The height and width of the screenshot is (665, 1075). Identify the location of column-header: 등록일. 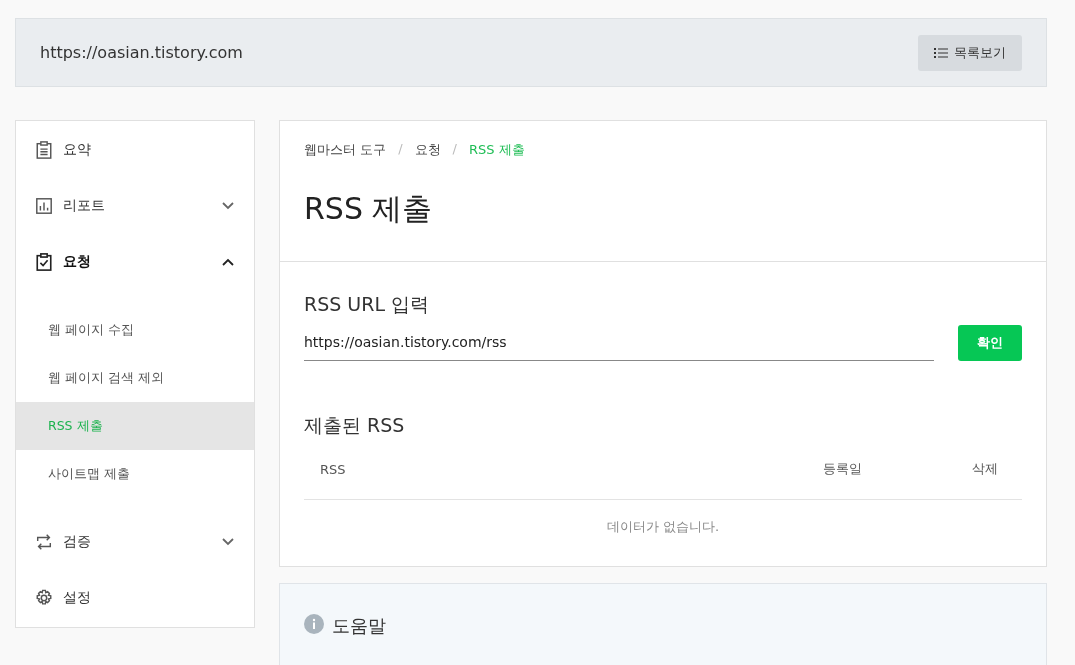
(842, 469).